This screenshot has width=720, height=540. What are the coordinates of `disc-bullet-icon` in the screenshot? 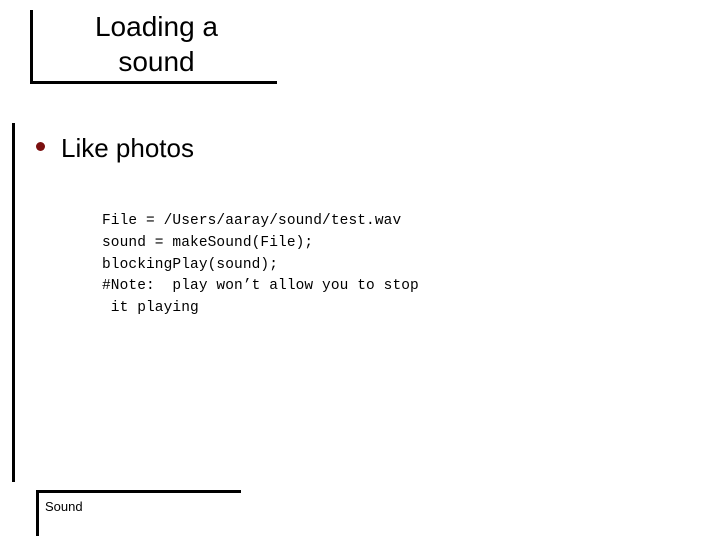 It's located at (40, 146).